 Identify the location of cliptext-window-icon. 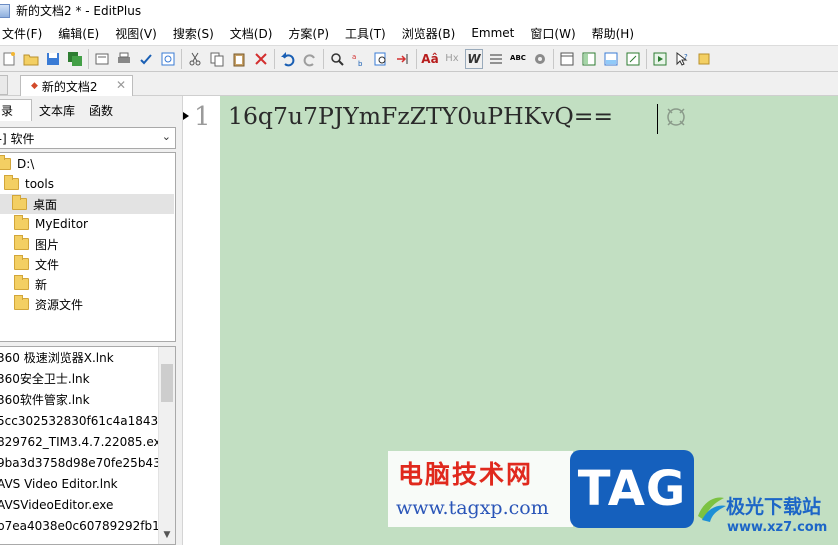
(567, 59).